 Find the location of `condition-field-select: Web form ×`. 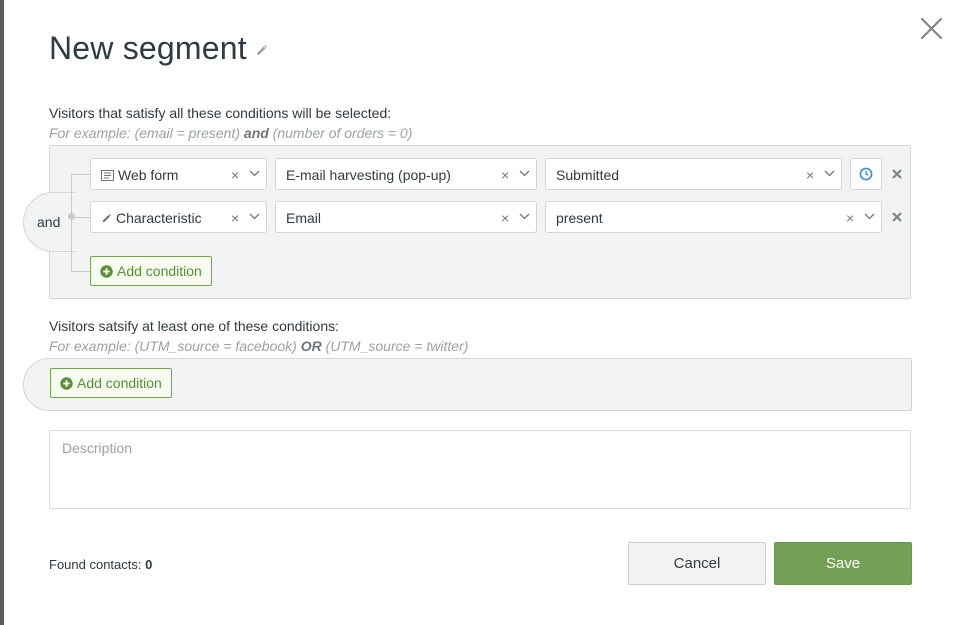

condition-field-select: Web form × is located at coordinates (178, 174).